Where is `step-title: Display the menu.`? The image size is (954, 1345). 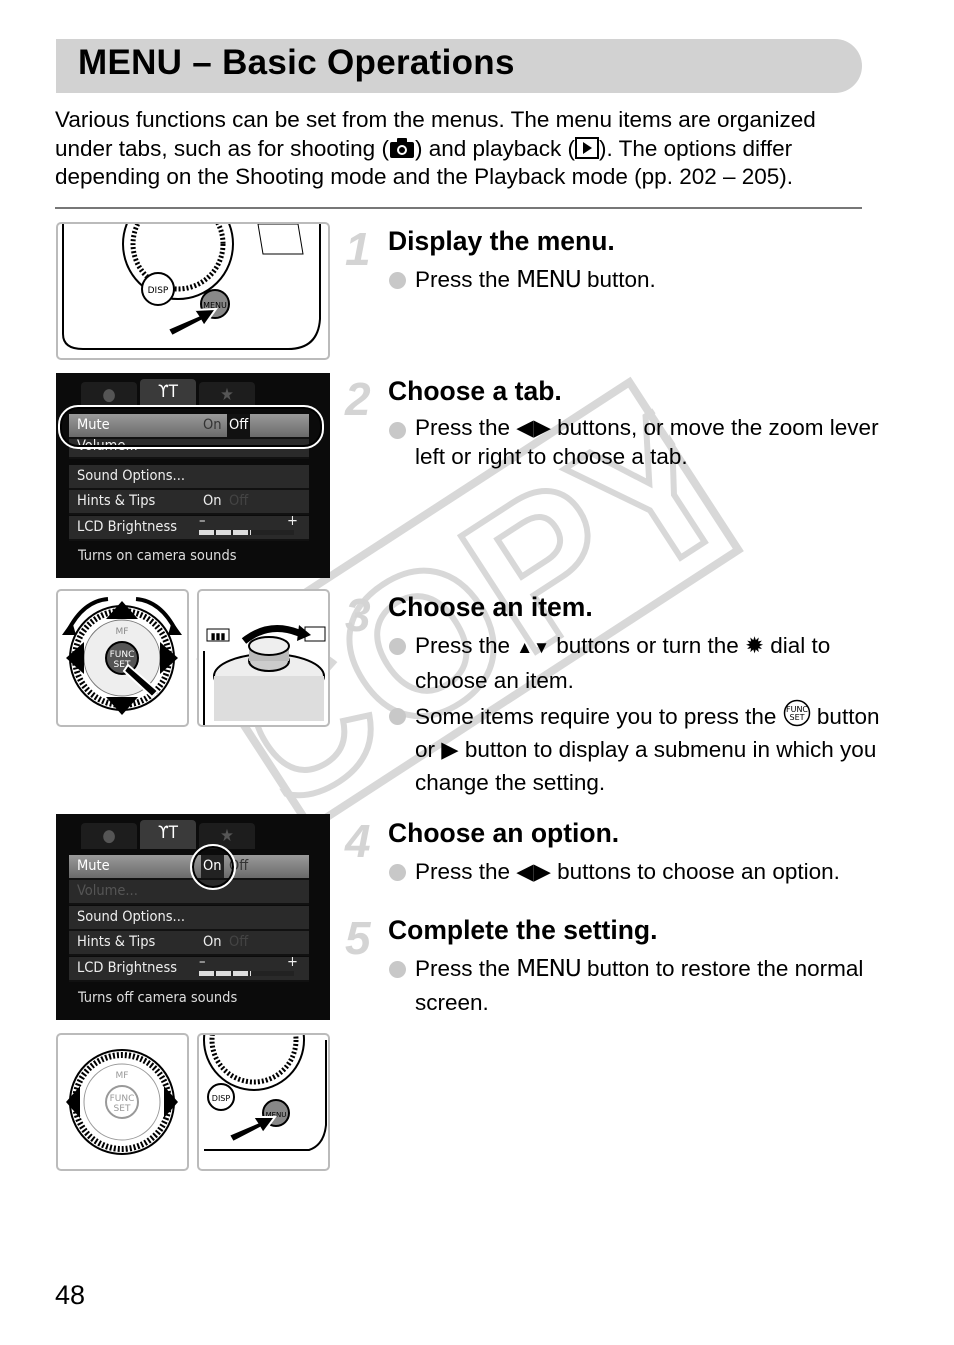 step-title: Display the menu. is located at coordinates (501, 241).